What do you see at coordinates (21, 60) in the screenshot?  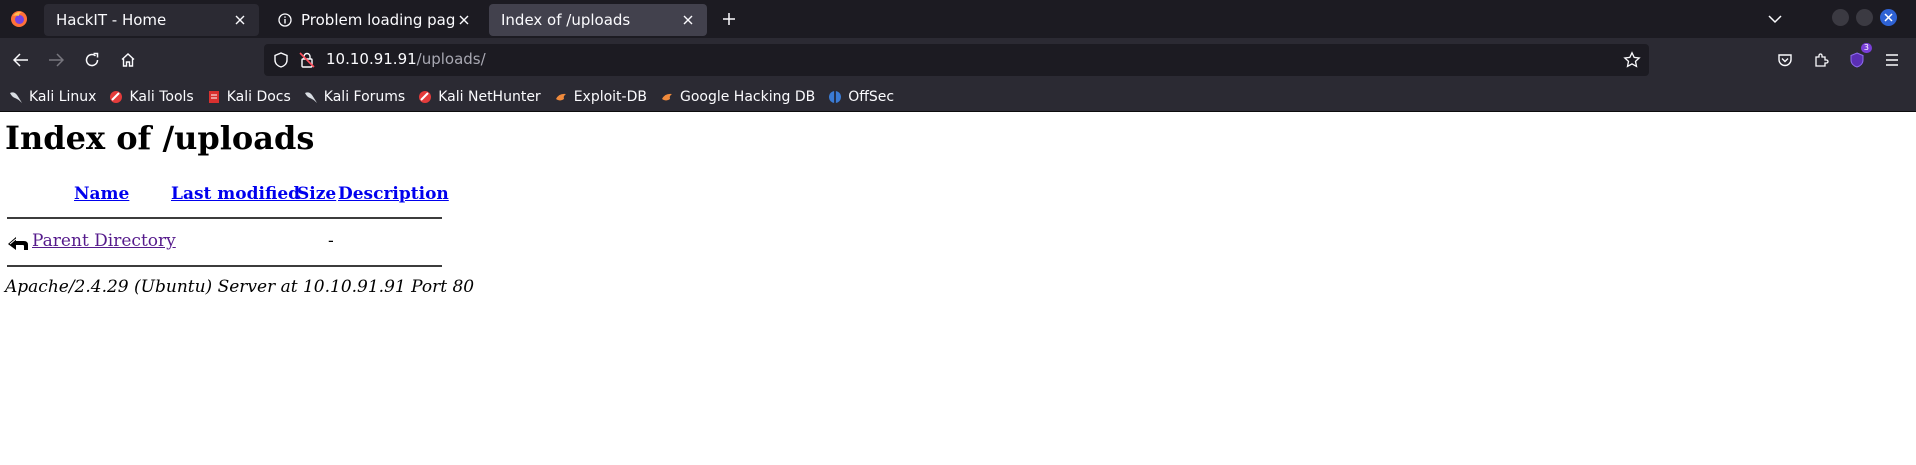 I see `back-button` at bounding box center [21, 60].